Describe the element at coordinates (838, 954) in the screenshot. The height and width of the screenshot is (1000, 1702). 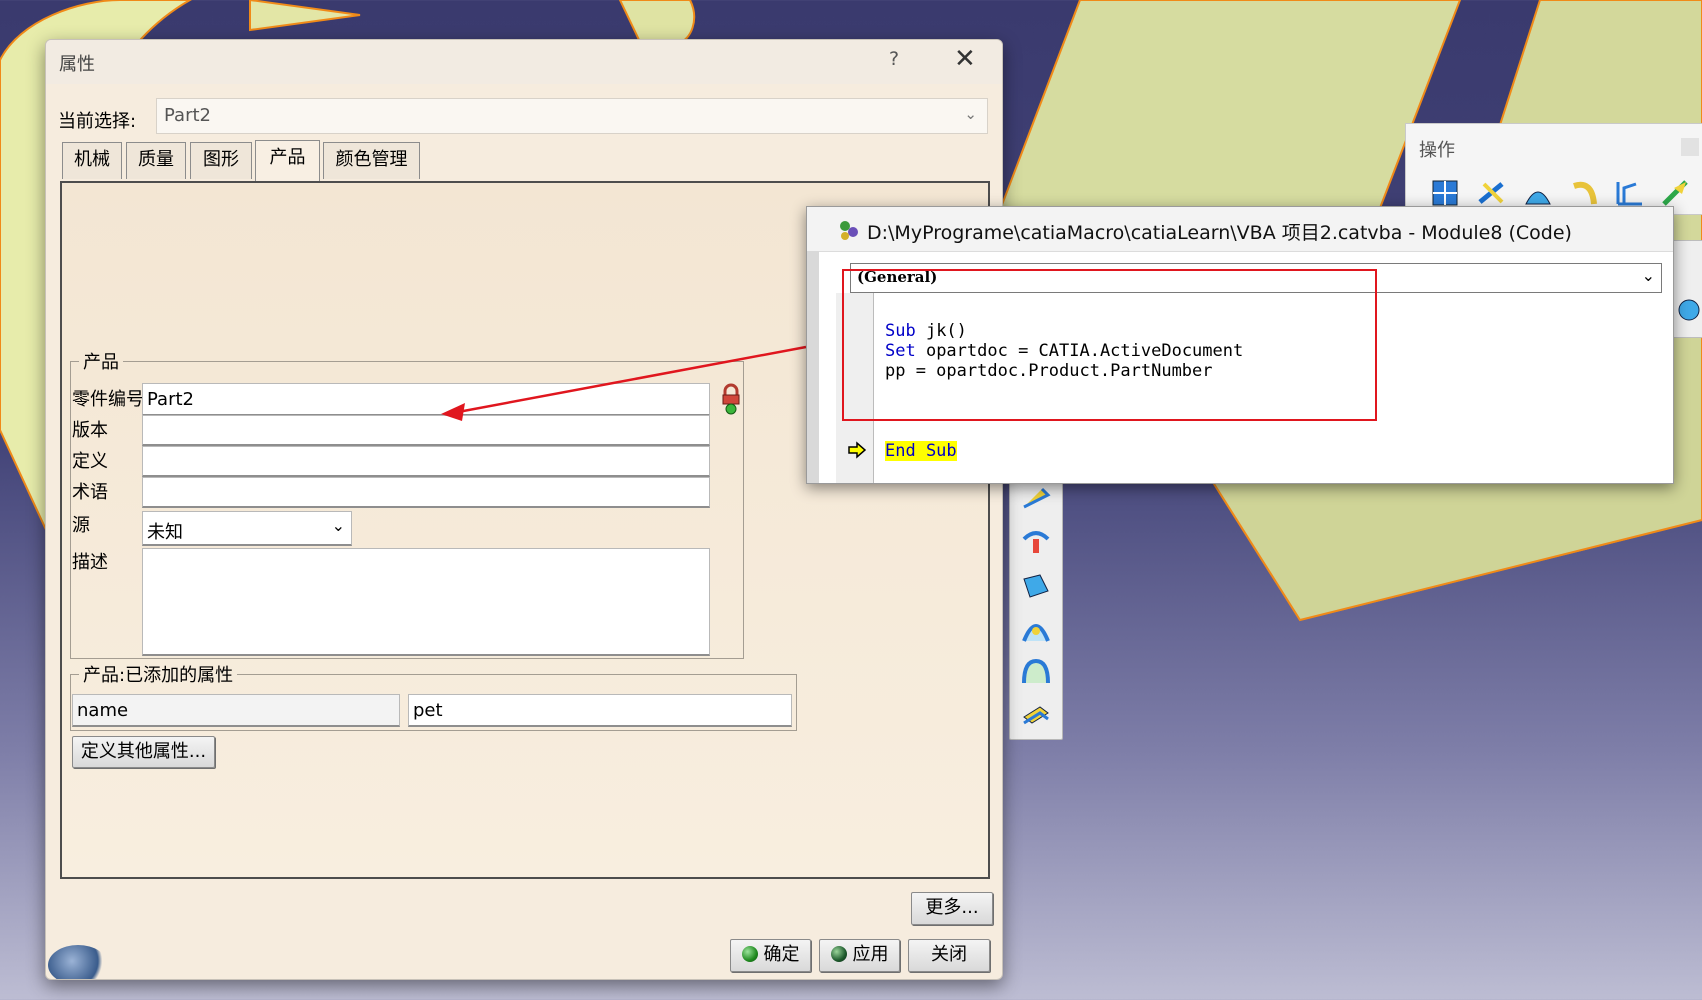
I see `apply-status-icon` at that location.